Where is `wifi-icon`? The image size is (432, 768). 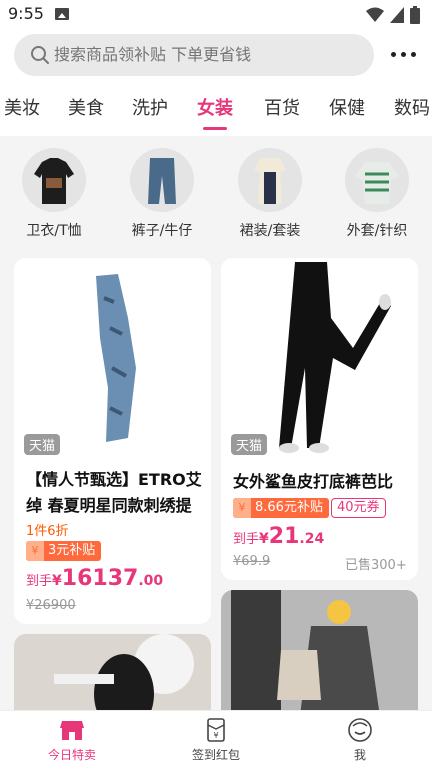 wifi-icon is located at coordinates (375, 14).